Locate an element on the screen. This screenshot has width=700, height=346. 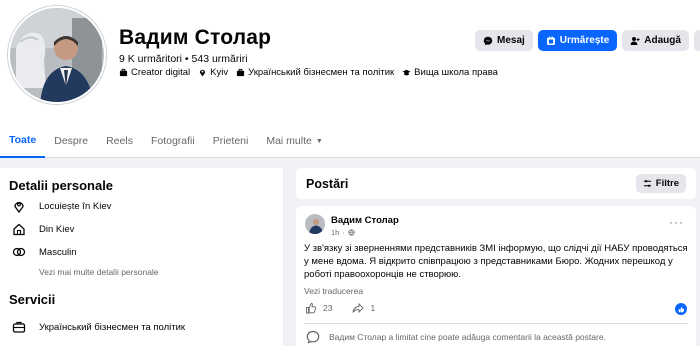
tag-education: Вища школа права is located at coordinates (450, 72).